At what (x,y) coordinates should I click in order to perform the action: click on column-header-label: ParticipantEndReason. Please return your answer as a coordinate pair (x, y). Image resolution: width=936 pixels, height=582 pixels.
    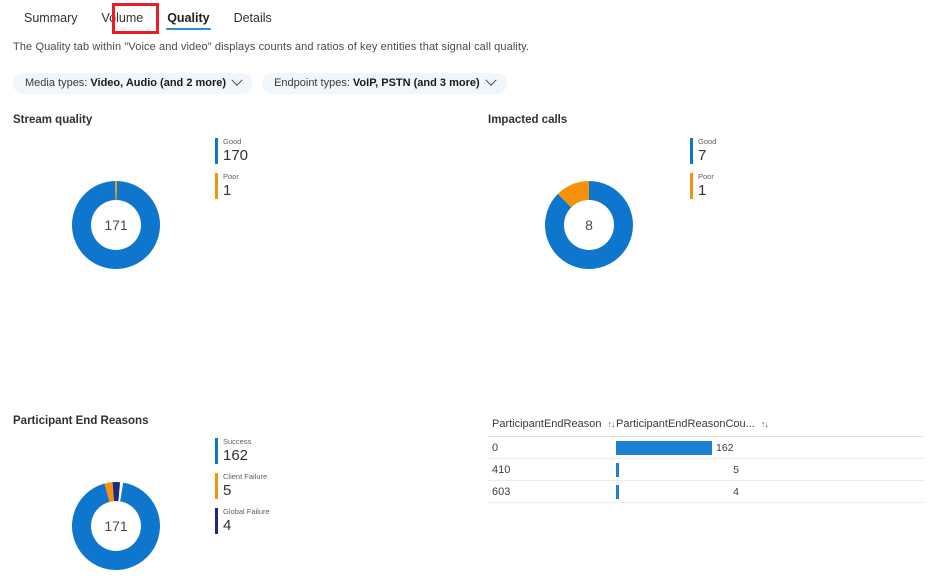
    Looking at the image, I should click on (547, 424).